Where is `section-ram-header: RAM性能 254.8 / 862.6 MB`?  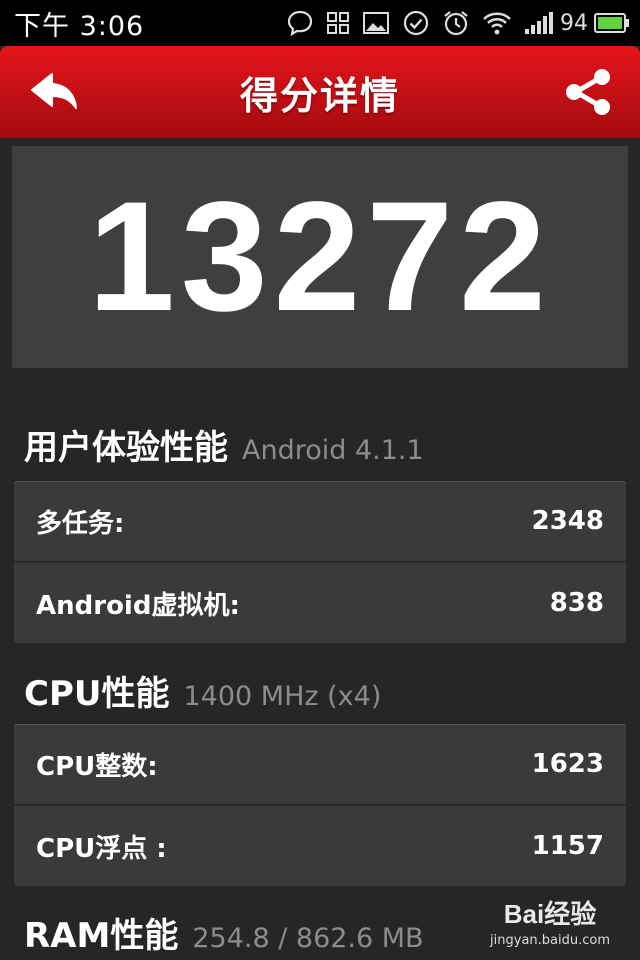 section-ram-header: RAM性能 254.8 / 862.6 MB is located at coordinates (224, 932).